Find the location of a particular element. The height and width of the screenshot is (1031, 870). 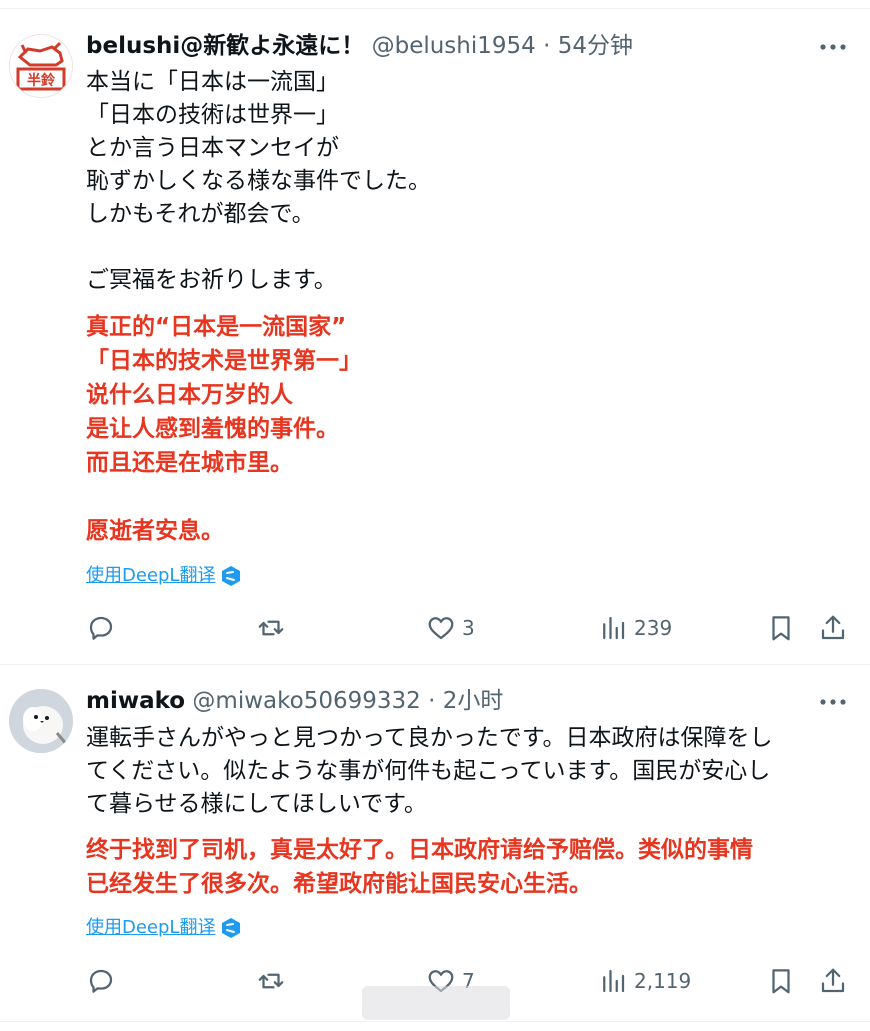

views-button: 239 is located at coordinates (635, 628).